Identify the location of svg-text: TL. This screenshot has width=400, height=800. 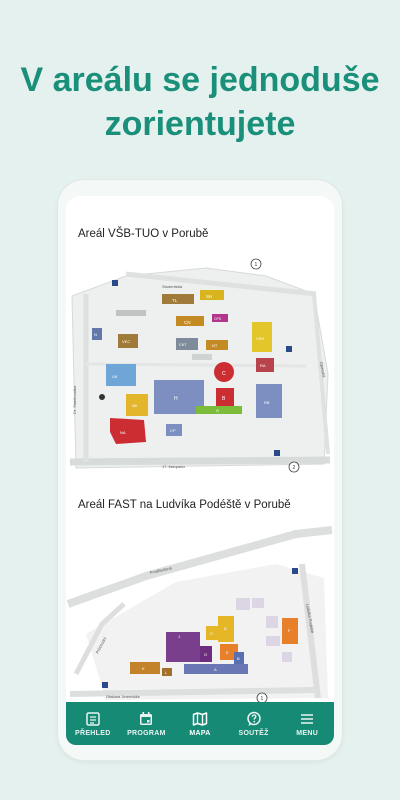
(175, 300).